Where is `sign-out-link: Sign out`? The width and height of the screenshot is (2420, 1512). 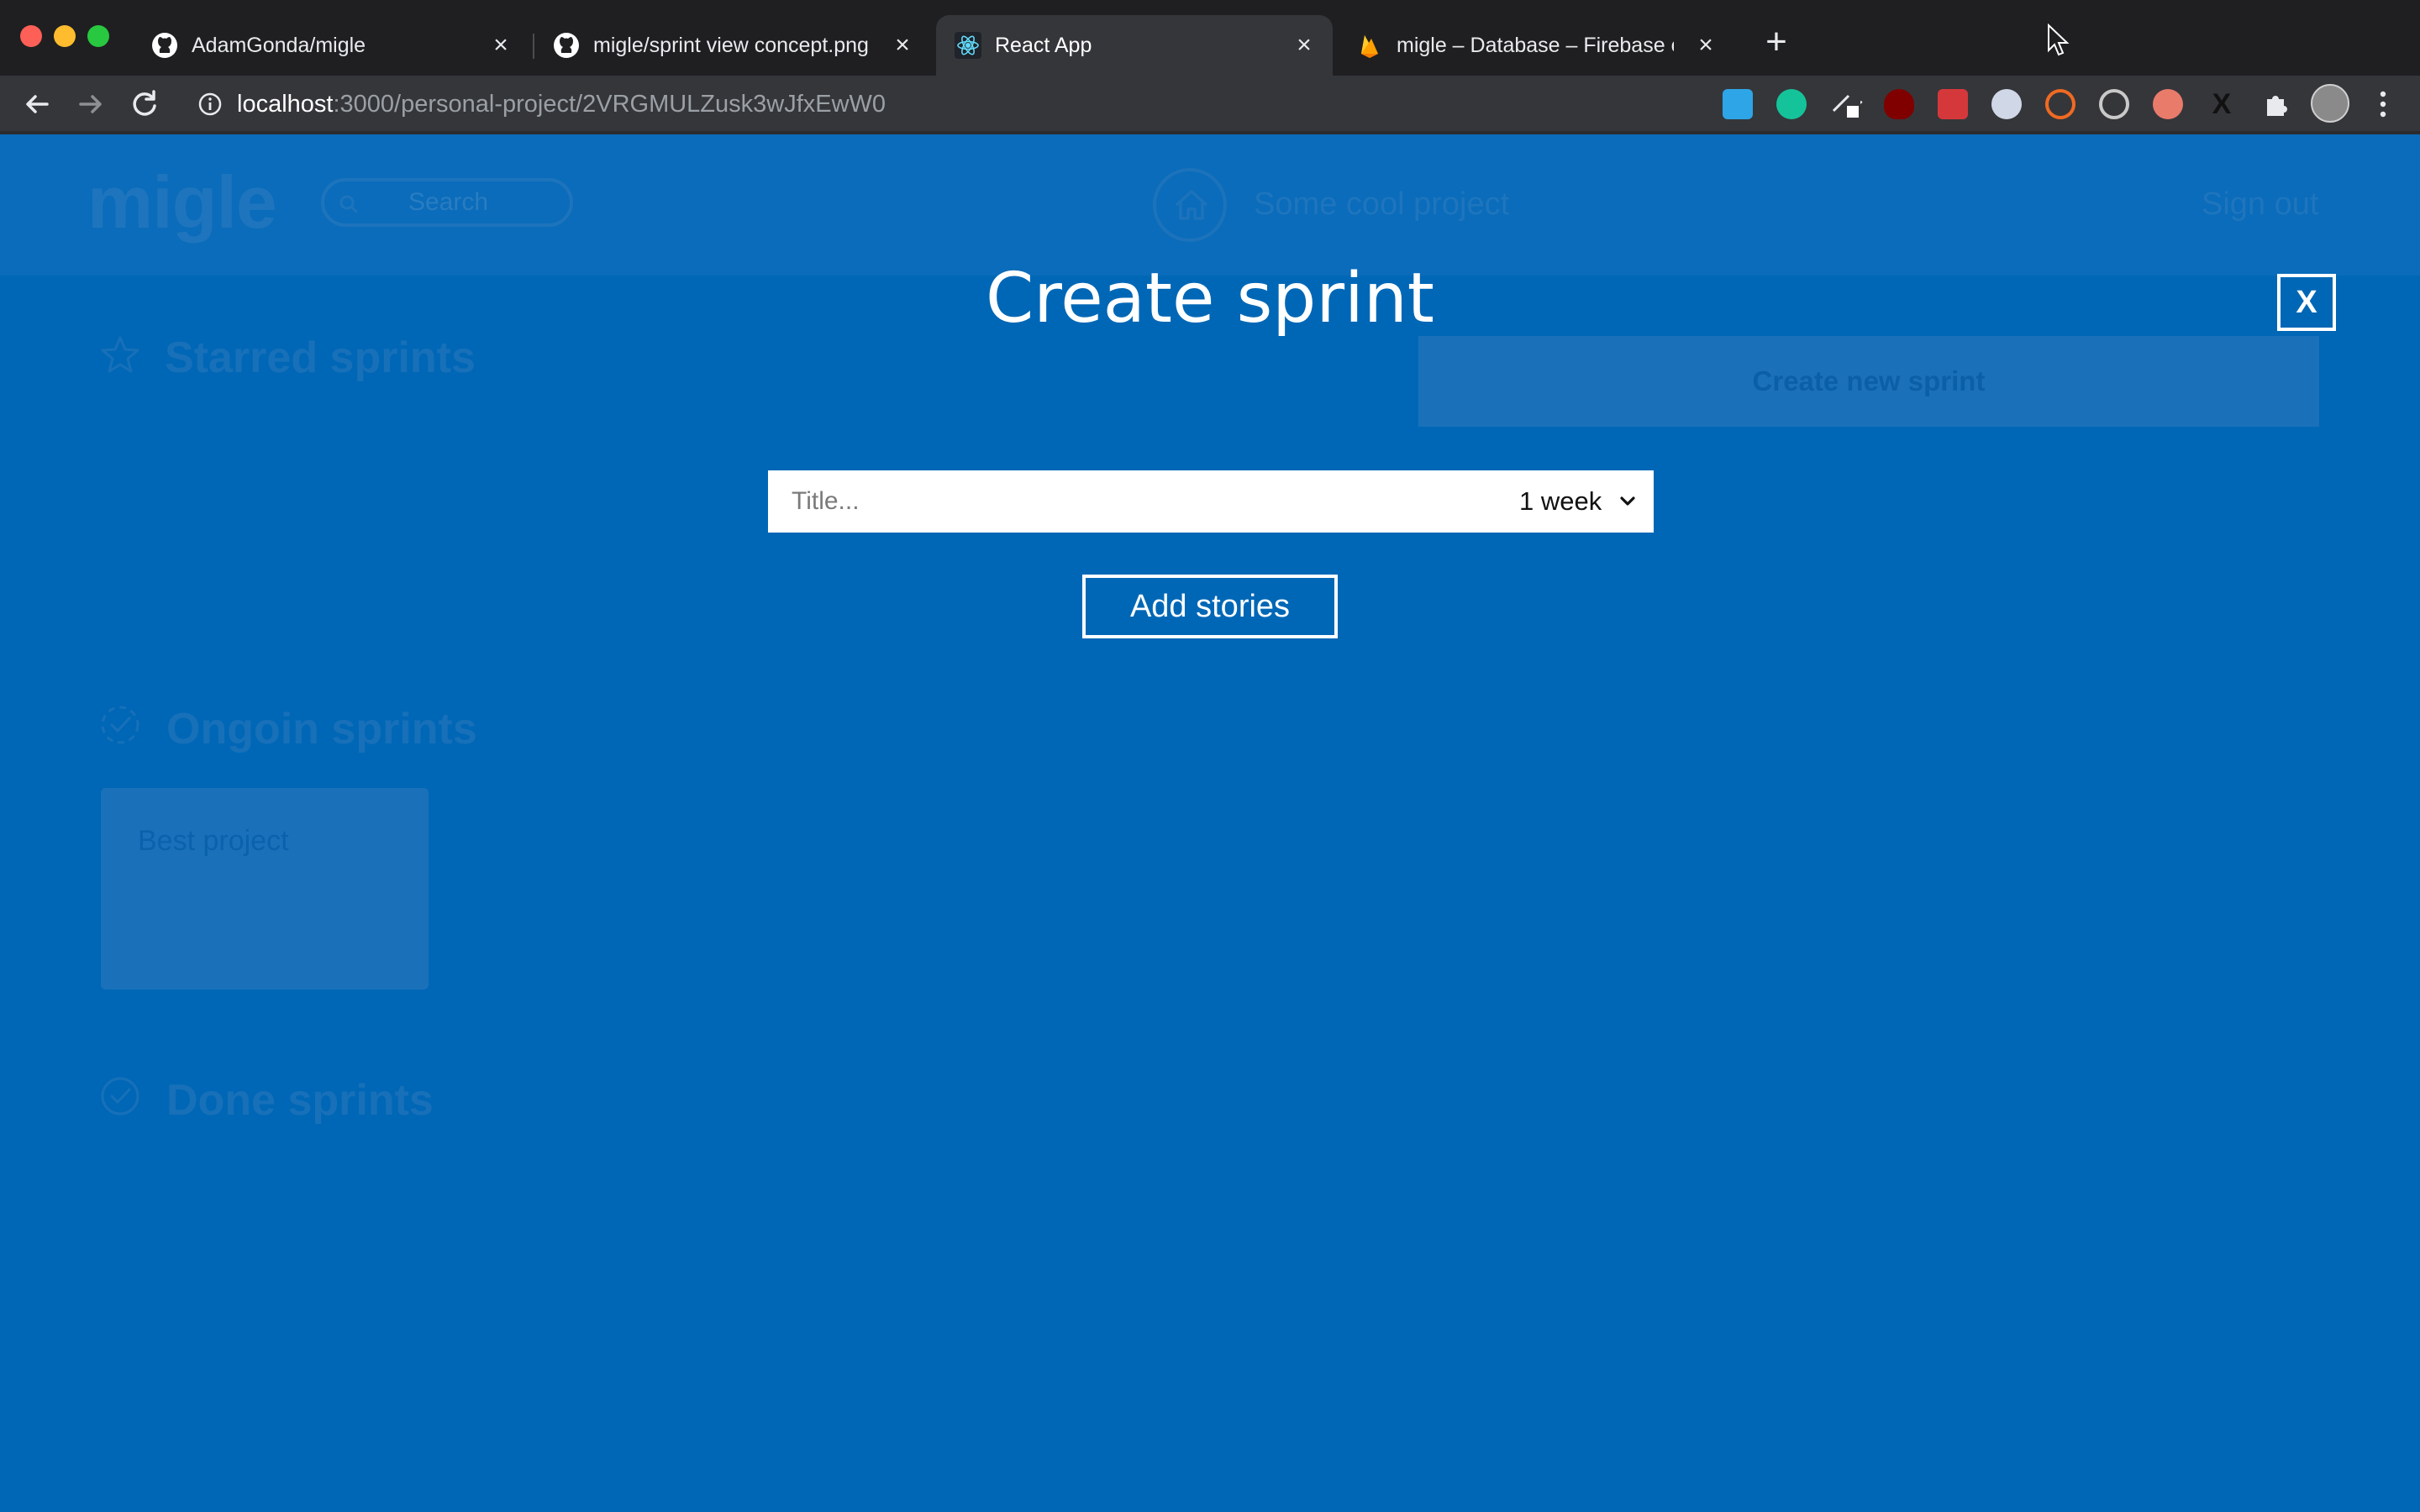 sign-out-link: Sign out is located at coordinates (2260, 204).